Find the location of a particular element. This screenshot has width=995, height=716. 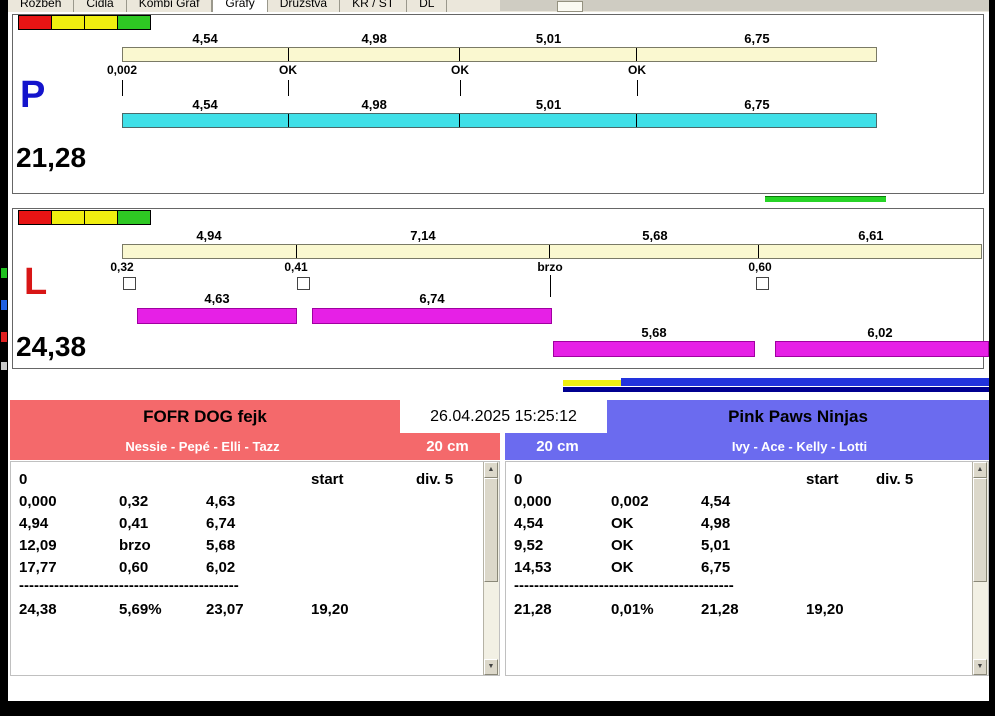

tab-label: DL is located at coordinates (427, 5).